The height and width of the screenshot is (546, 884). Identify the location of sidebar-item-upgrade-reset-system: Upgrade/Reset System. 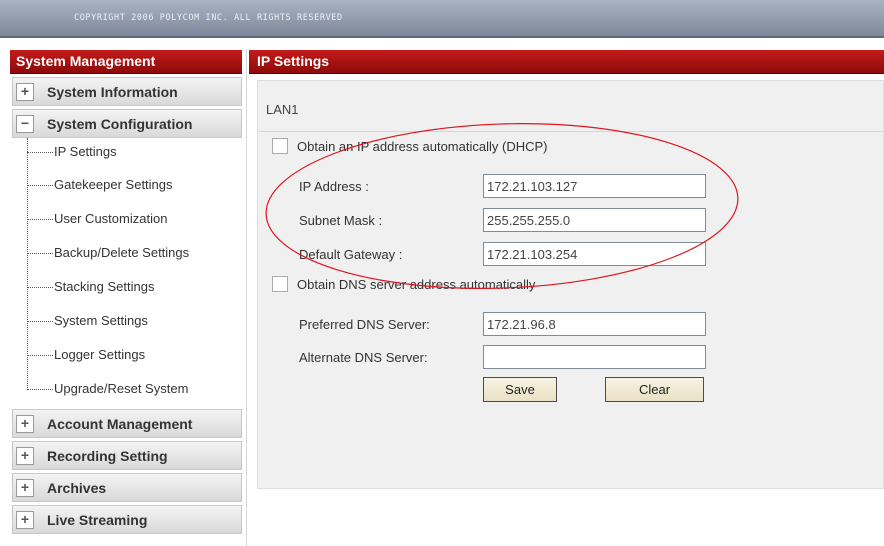
(133, 389).